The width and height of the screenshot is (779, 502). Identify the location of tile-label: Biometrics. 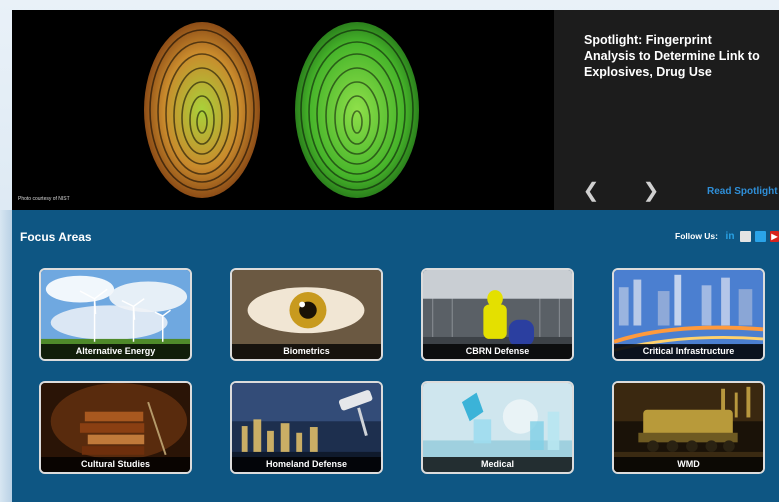
(306, 351).